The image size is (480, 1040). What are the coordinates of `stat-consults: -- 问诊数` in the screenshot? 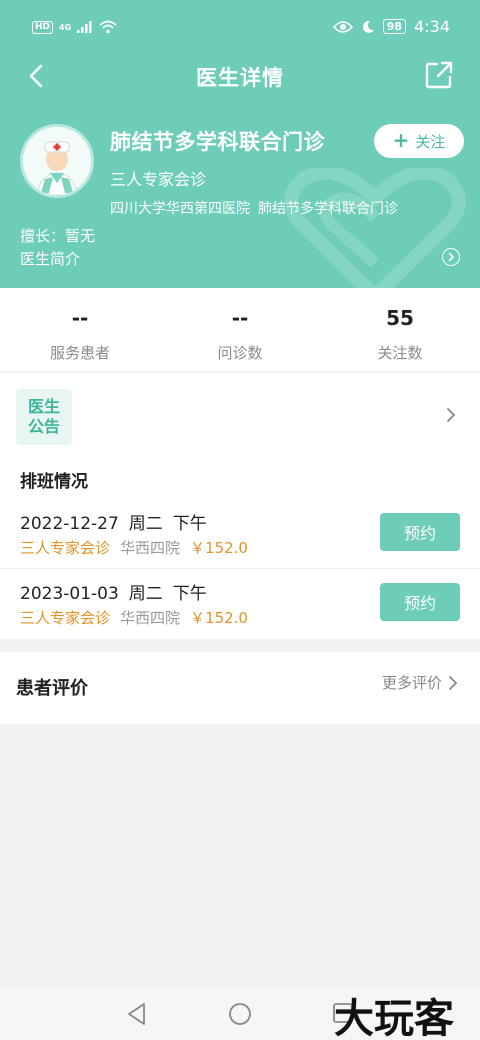 It's located at (240, 329).